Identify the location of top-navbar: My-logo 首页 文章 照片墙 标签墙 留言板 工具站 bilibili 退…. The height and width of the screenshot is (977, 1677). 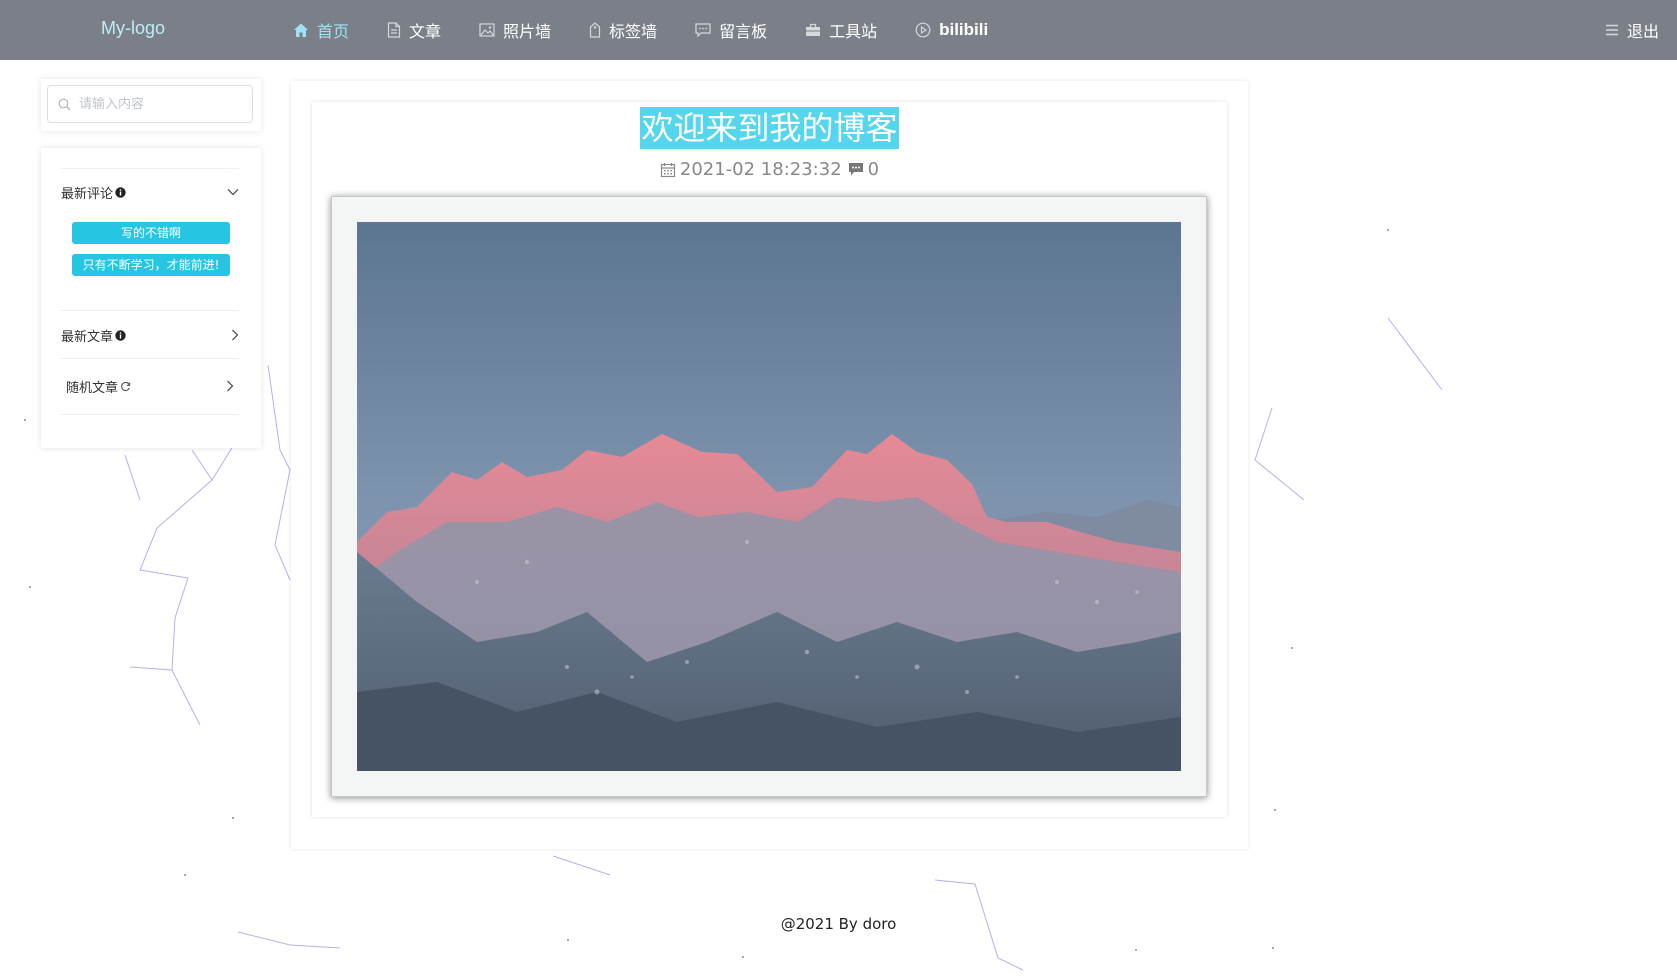
(838, 30).